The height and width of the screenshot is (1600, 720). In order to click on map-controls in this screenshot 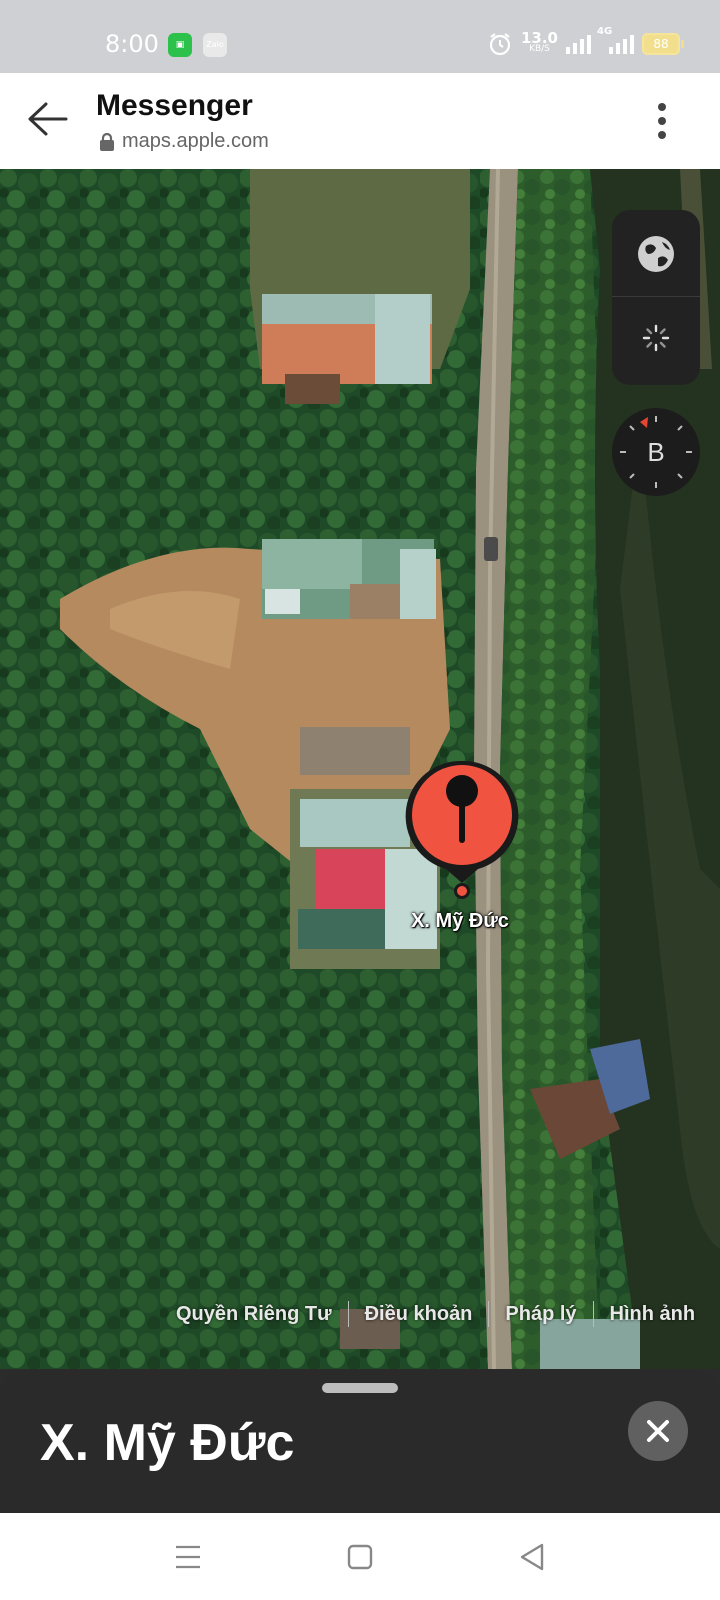, I will do `click(656, 297)`.